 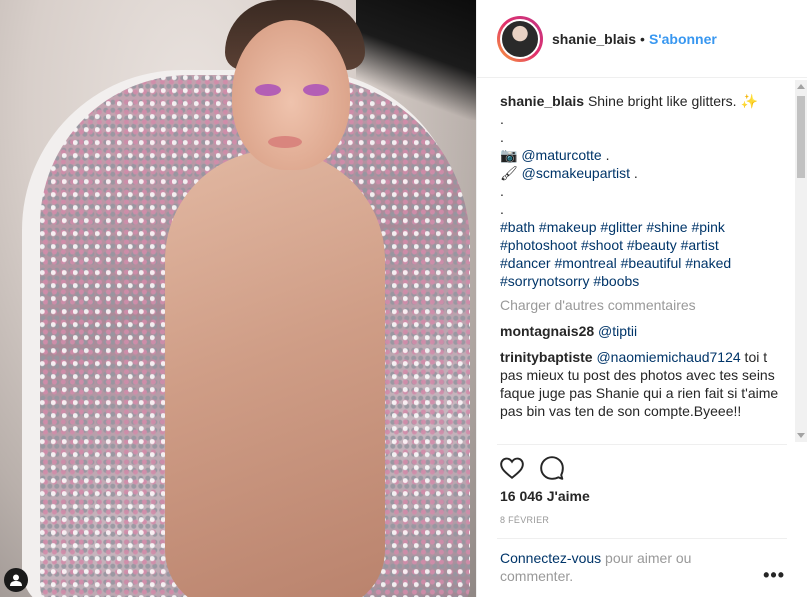 What do you see at coordinates (610, 567) in the screenshot?
I see `login-prompt: Connectez-vous pour aimer ou commenter.` at bounding box center [610, 567].